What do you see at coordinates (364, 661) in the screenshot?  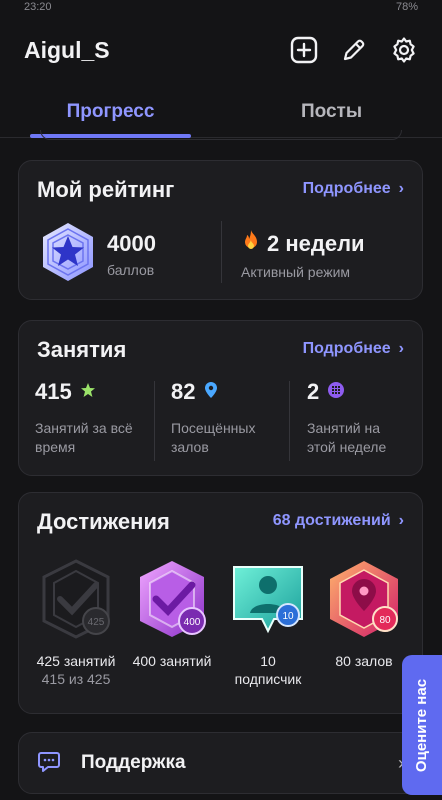 I see `achievement-label: 80 залов` at bounding box center [364, 661].